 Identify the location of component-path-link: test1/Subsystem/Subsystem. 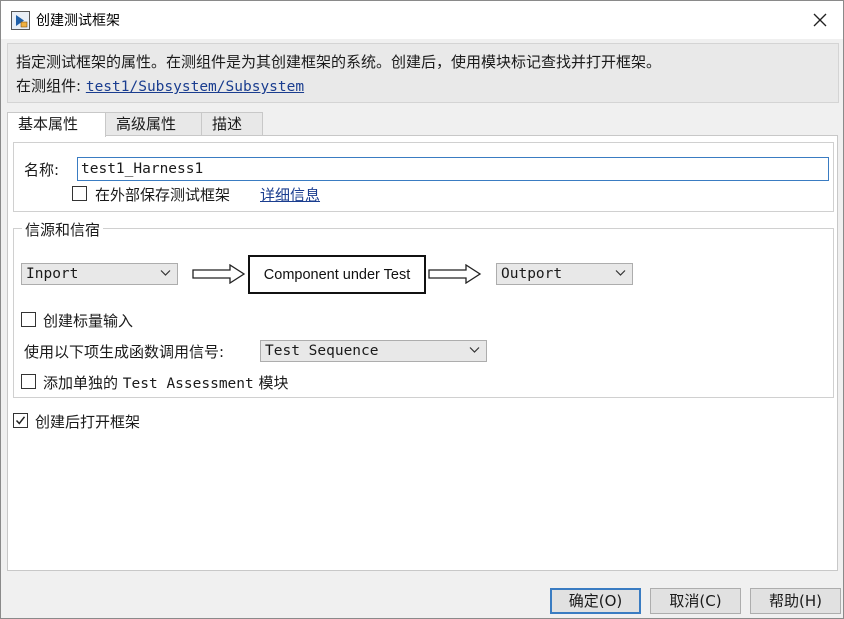
(195, 87).